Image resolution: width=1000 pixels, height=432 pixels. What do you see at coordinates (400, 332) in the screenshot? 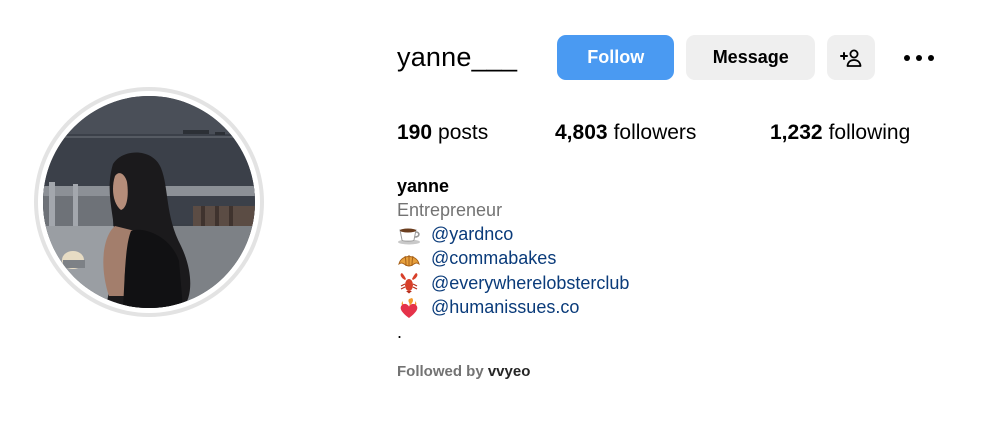
I see `bio-trailing-text: .` at bounding box center [400, 332].